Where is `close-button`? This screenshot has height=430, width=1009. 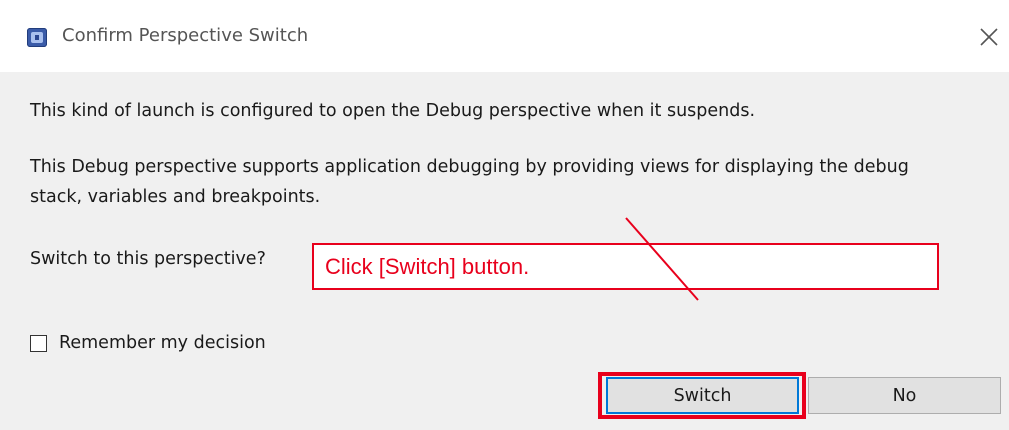
close-button is located at coordinates (989, 37).